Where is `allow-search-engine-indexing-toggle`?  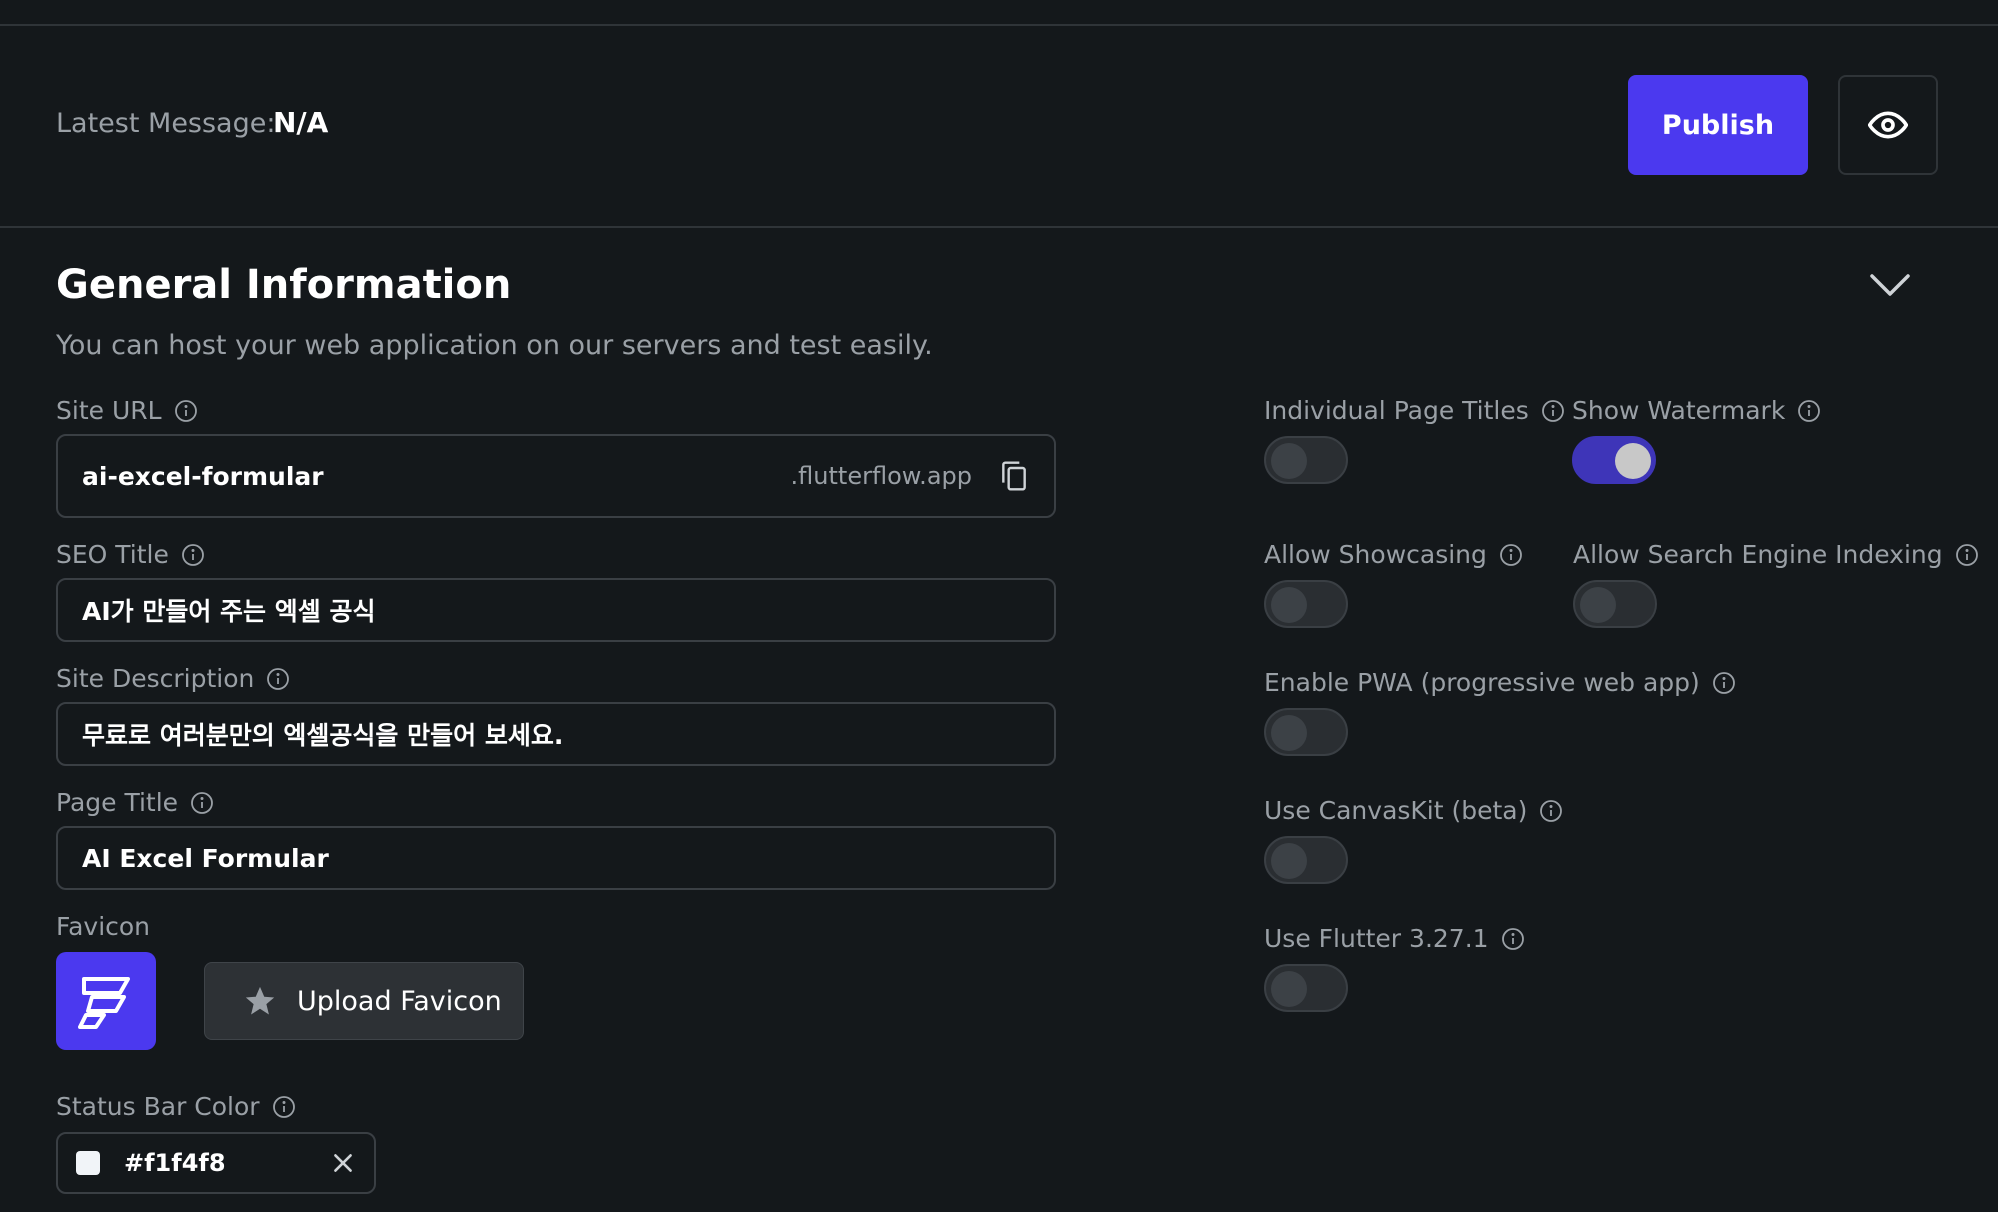
allow-search-engine-indexing-toggle is located at coordinates (1615, 604).